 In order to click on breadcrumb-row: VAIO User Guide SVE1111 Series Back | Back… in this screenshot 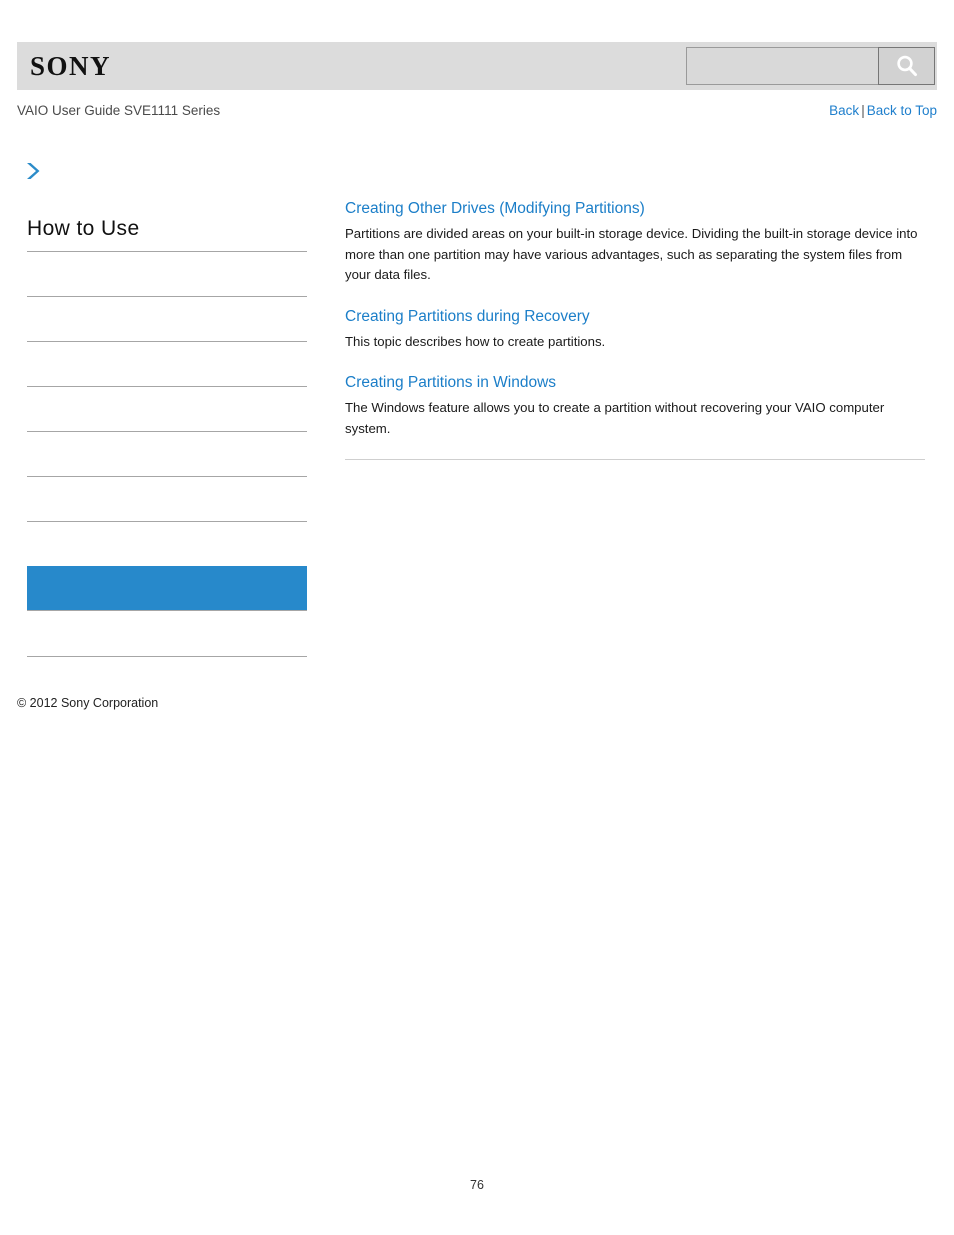, I will do `click(477, 111)`.